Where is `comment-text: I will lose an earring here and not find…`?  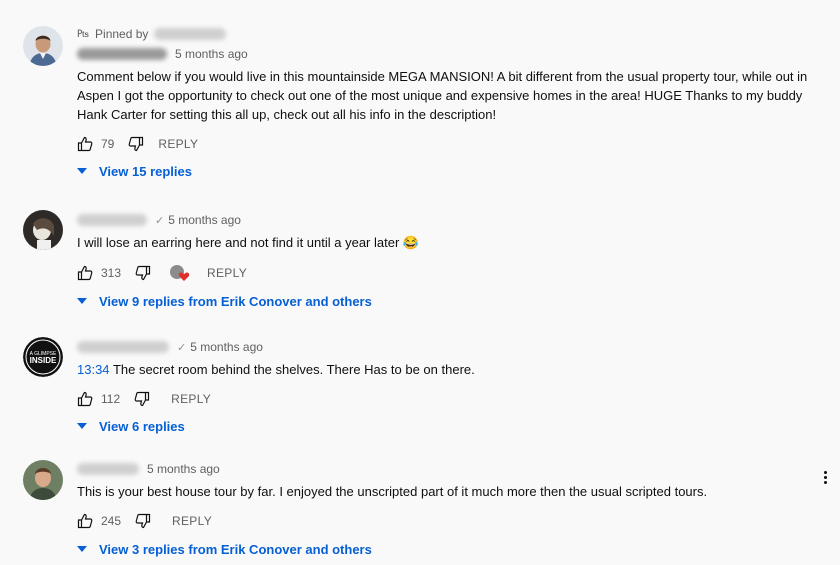
comment-text: I will lose an earring here and not find… is located at coordinates (443, 242).